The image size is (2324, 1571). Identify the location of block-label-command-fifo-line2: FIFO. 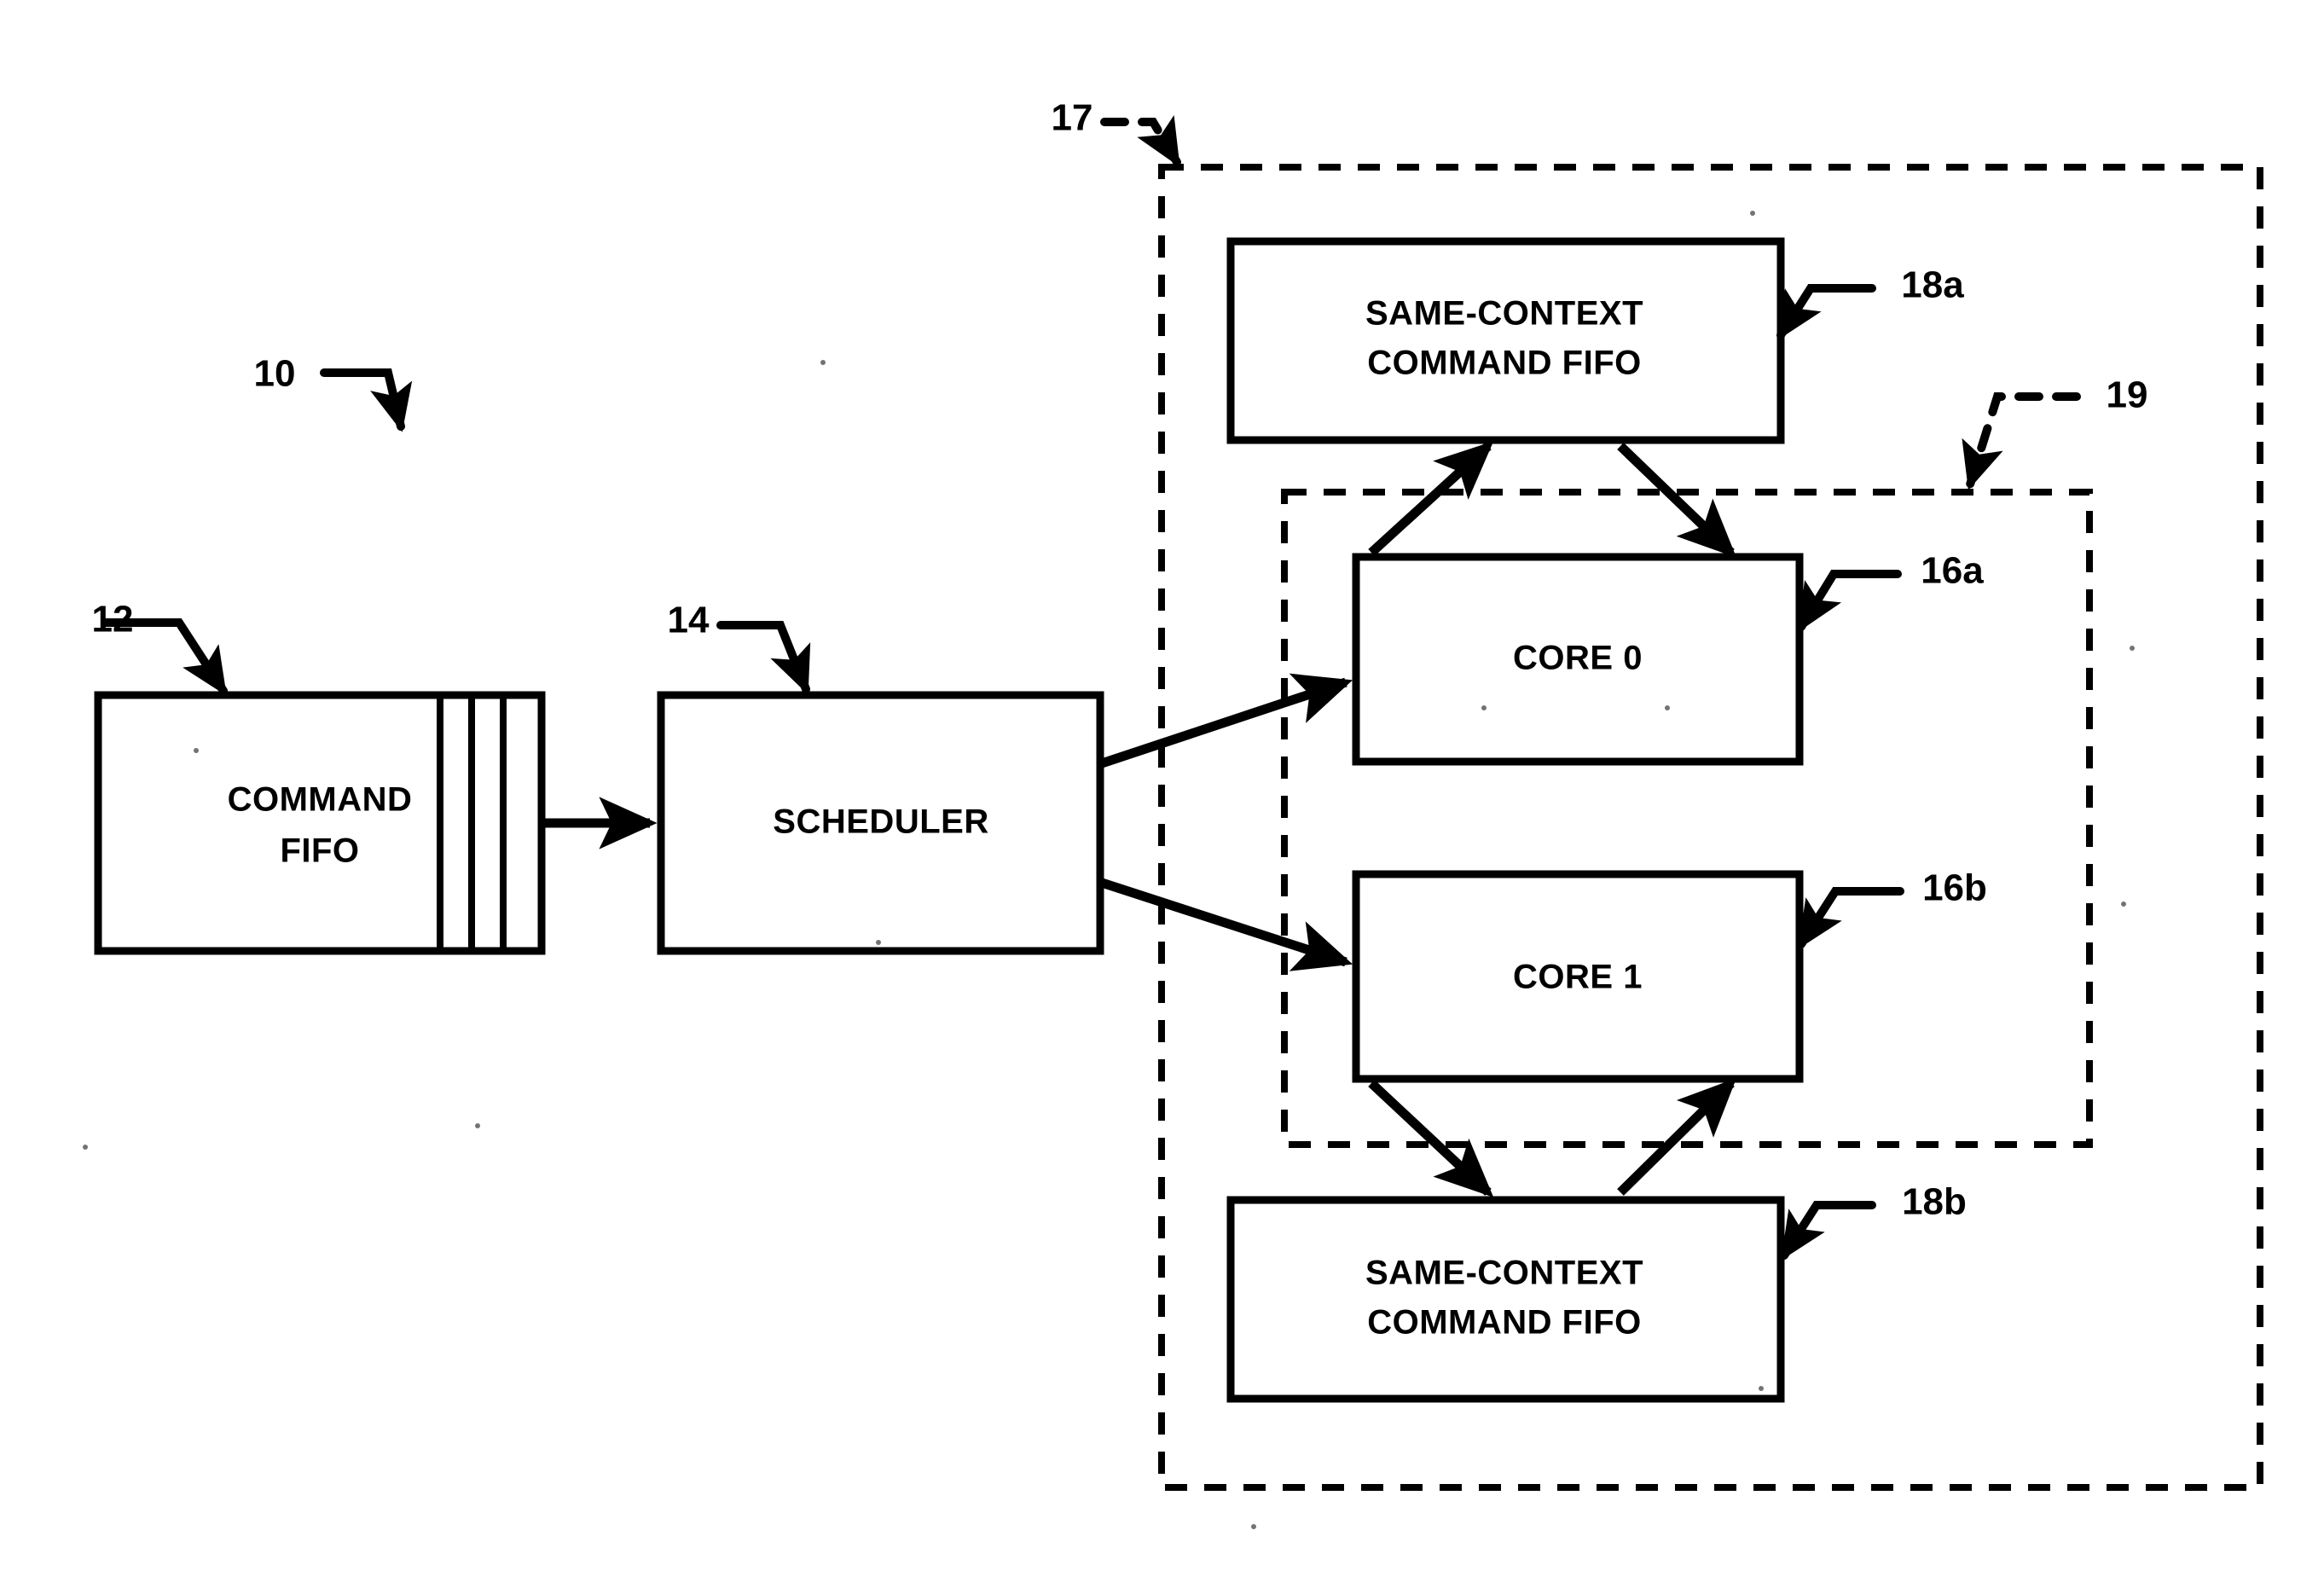
(319, 851).